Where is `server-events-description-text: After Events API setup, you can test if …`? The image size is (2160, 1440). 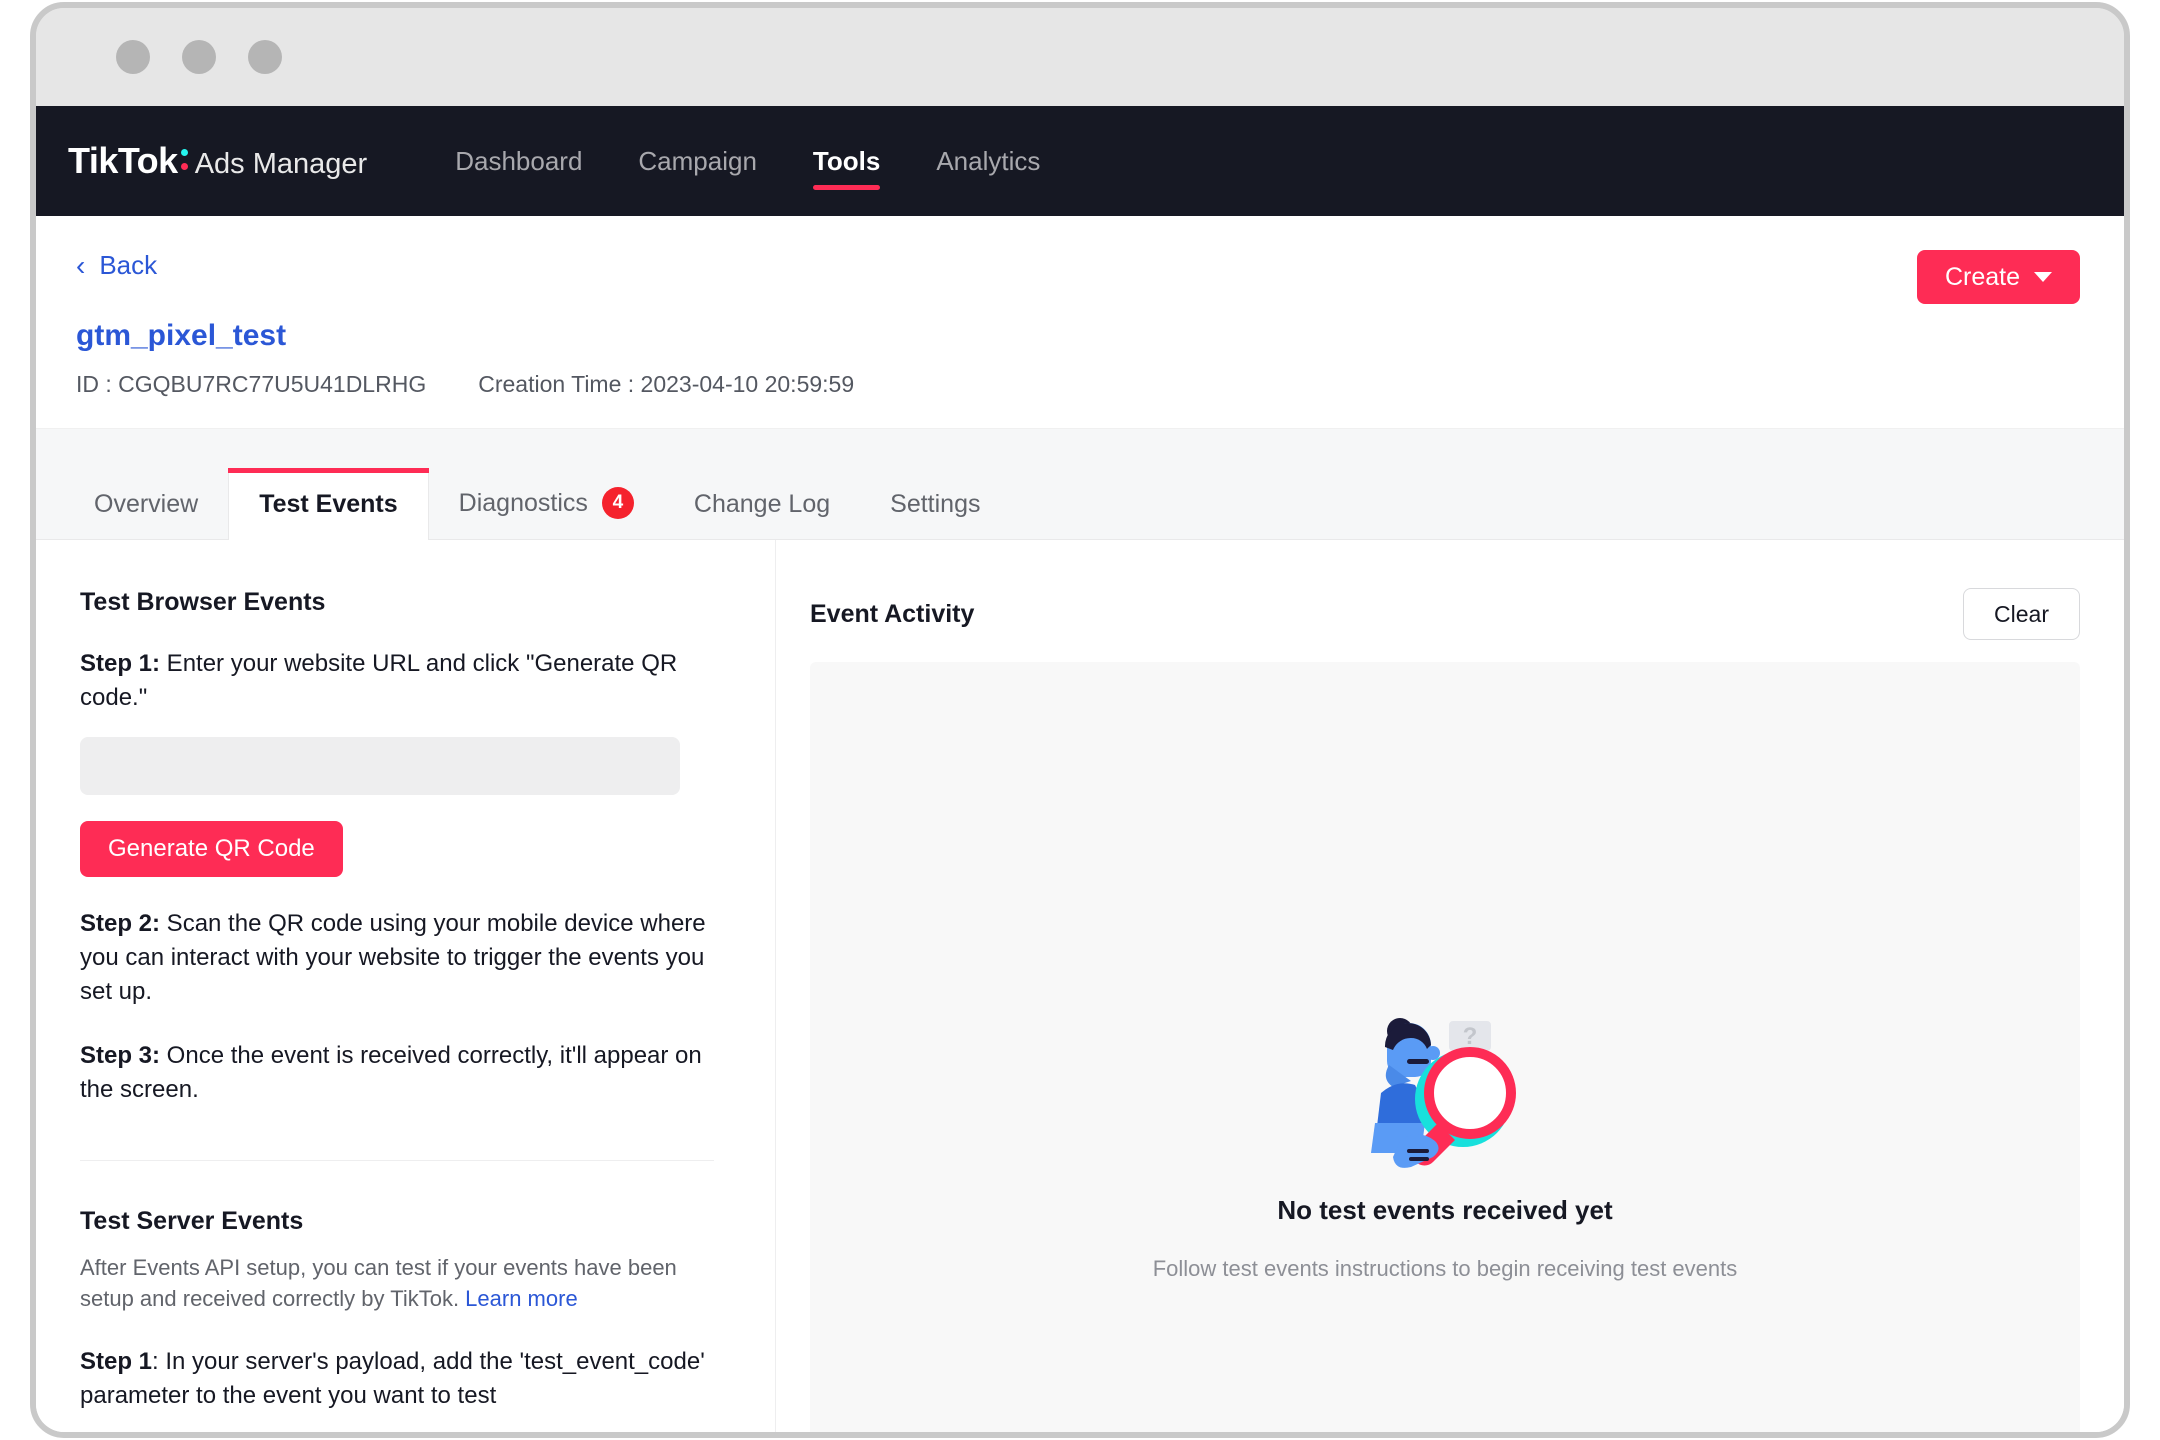
server-events-description-text: After Events API setup, you can test if … is located at coordinates (378, 1283).